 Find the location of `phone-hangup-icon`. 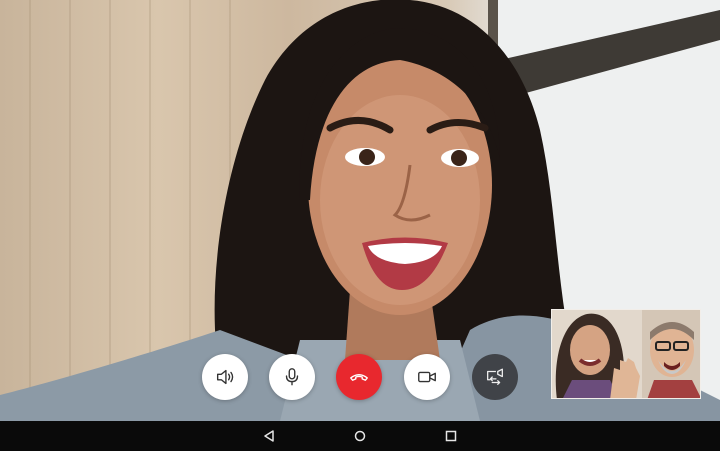

phone-hangup-icon is located at coordinates (359, 377).